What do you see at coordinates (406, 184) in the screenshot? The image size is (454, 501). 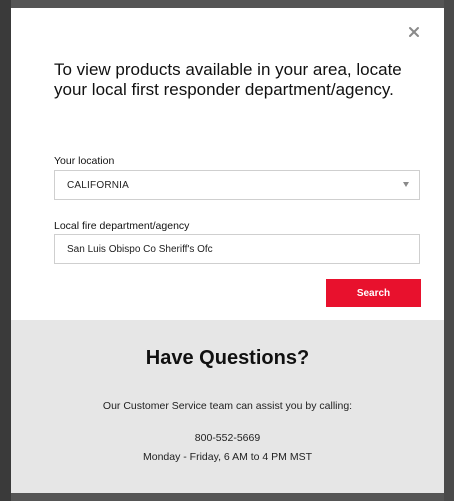 I see `chevron-down-icon` at bounding box center [406, 184].